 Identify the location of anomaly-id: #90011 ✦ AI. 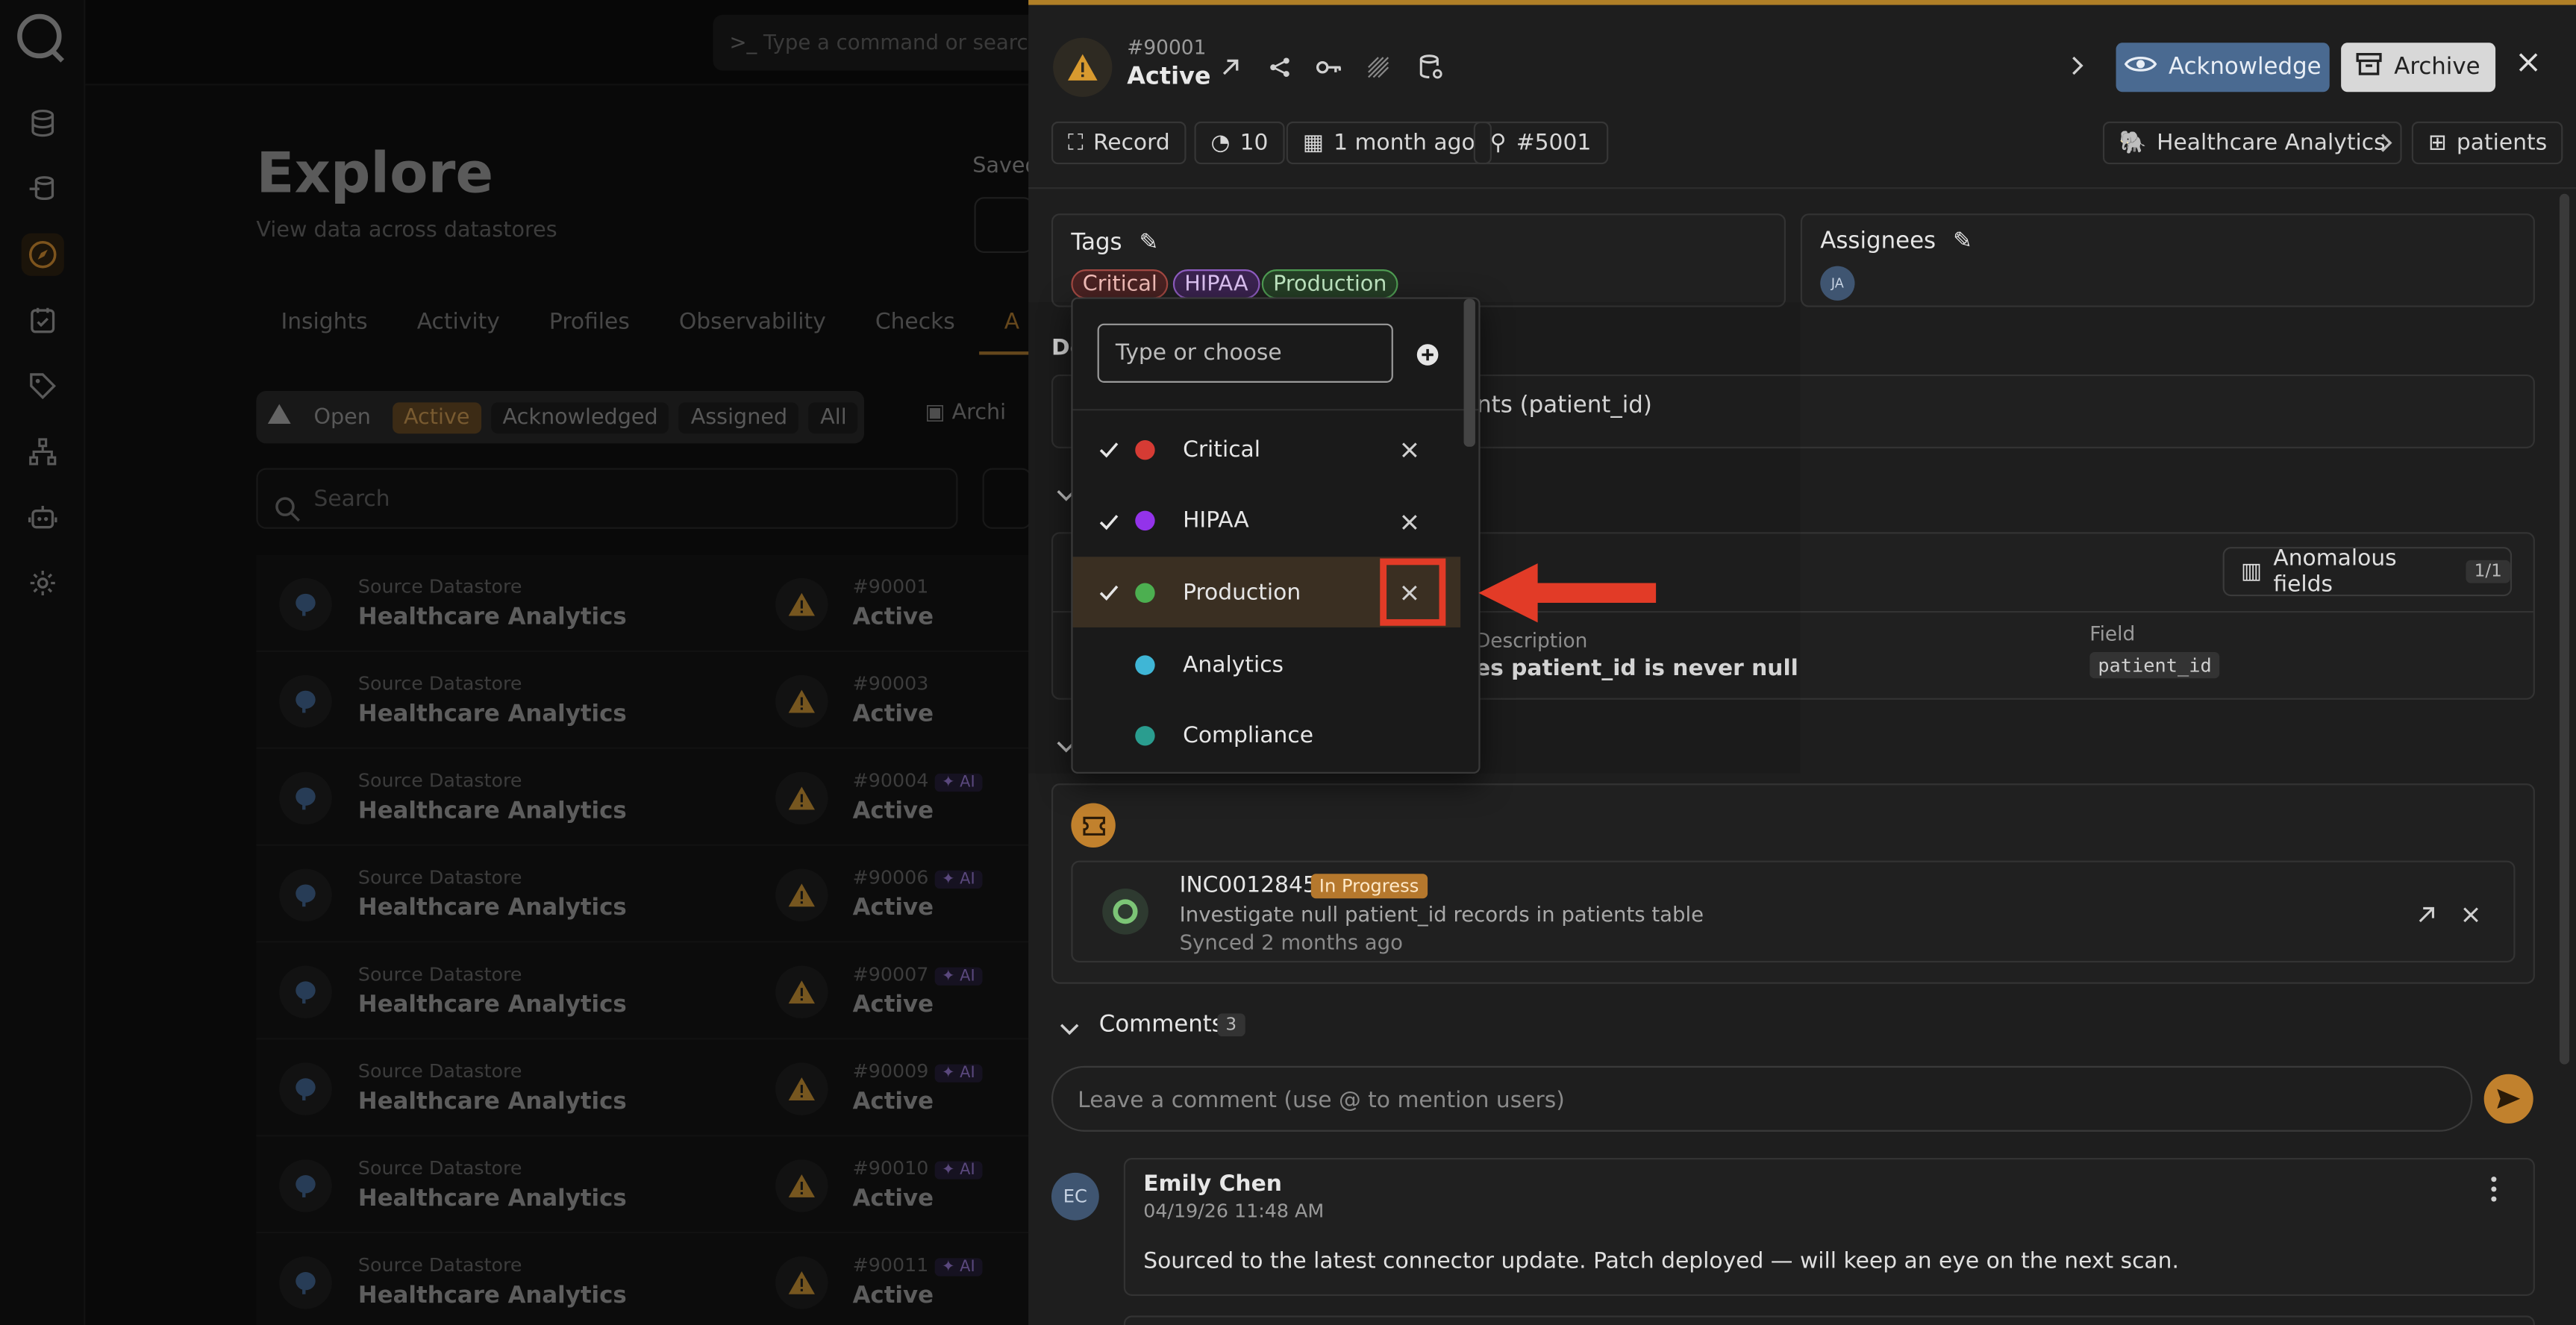
(917, 1265).